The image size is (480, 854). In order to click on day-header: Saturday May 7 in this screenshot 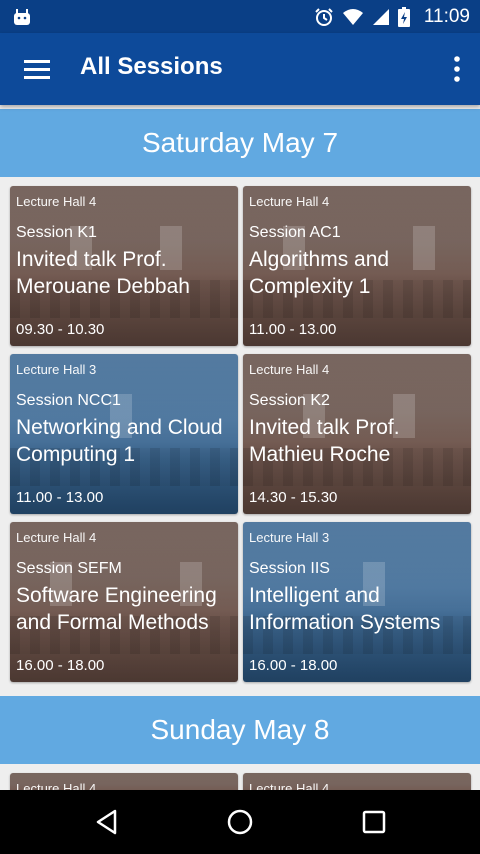, I will do `click(240, 143)`.